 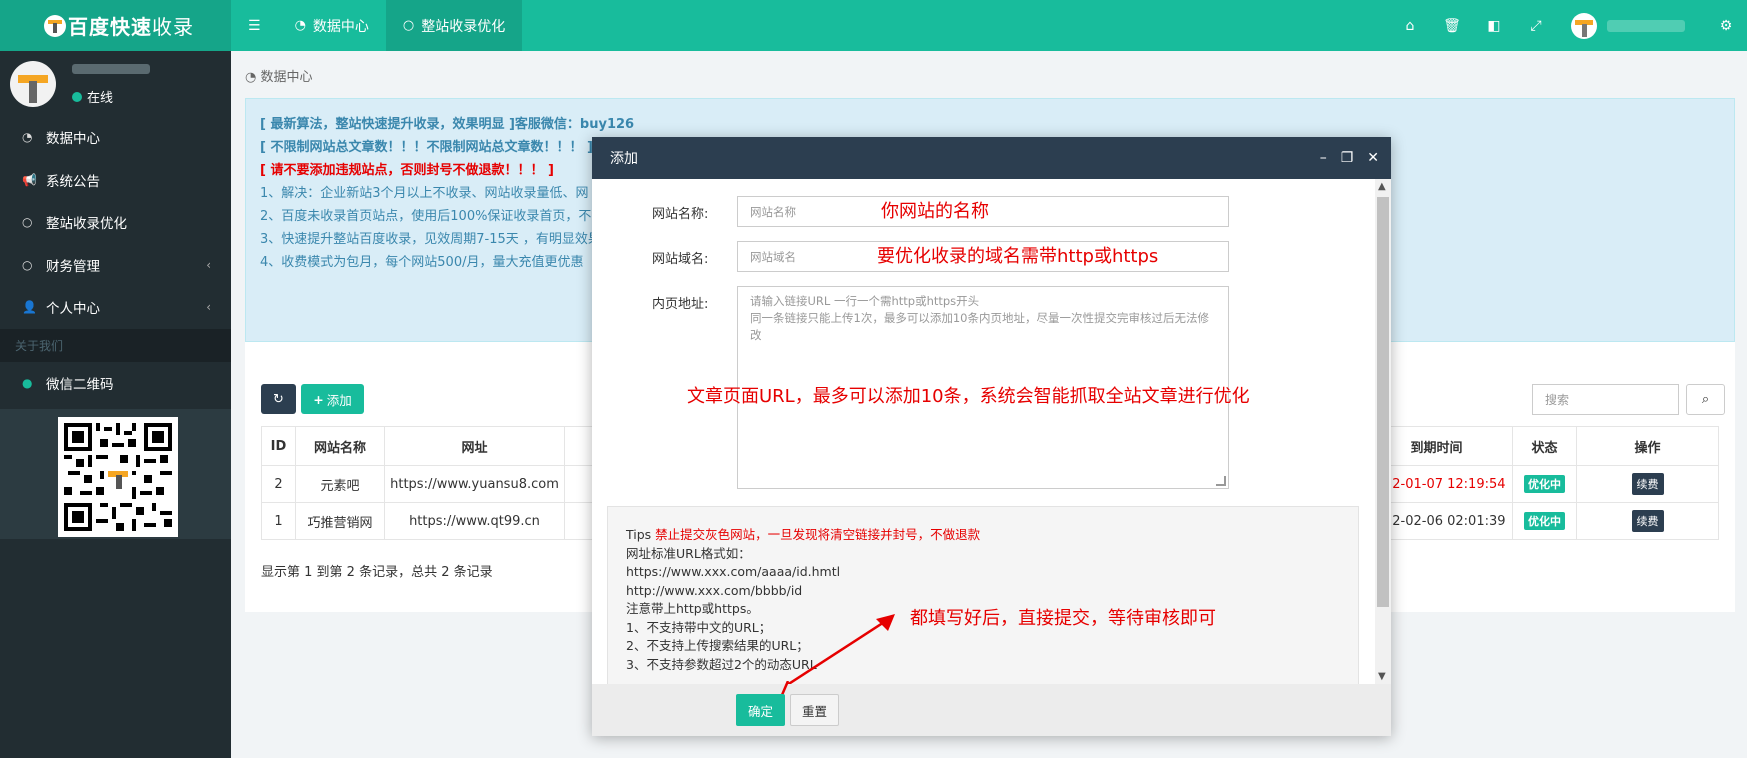 What do you see at coordinates (1605, 399) in the screenshot?
I see `search-input: 搜索` at bounding box center [1605, 399].